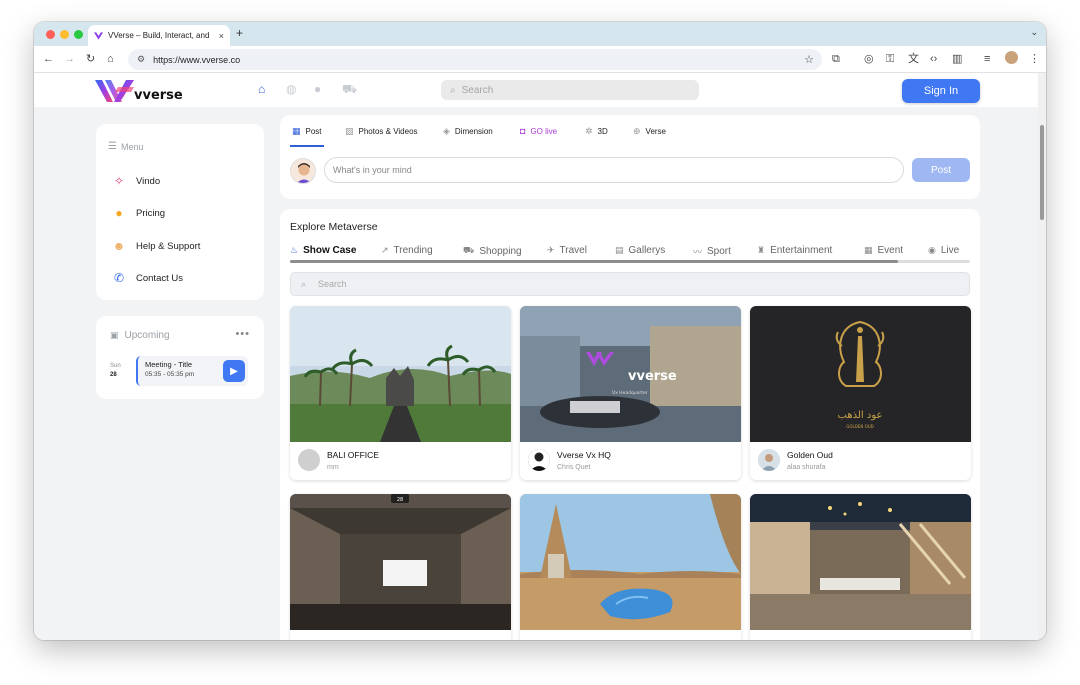 The height and width of the screenshot is (685, 1080). I want to click on tab-label: Photos & Videos, so click(388, 131).